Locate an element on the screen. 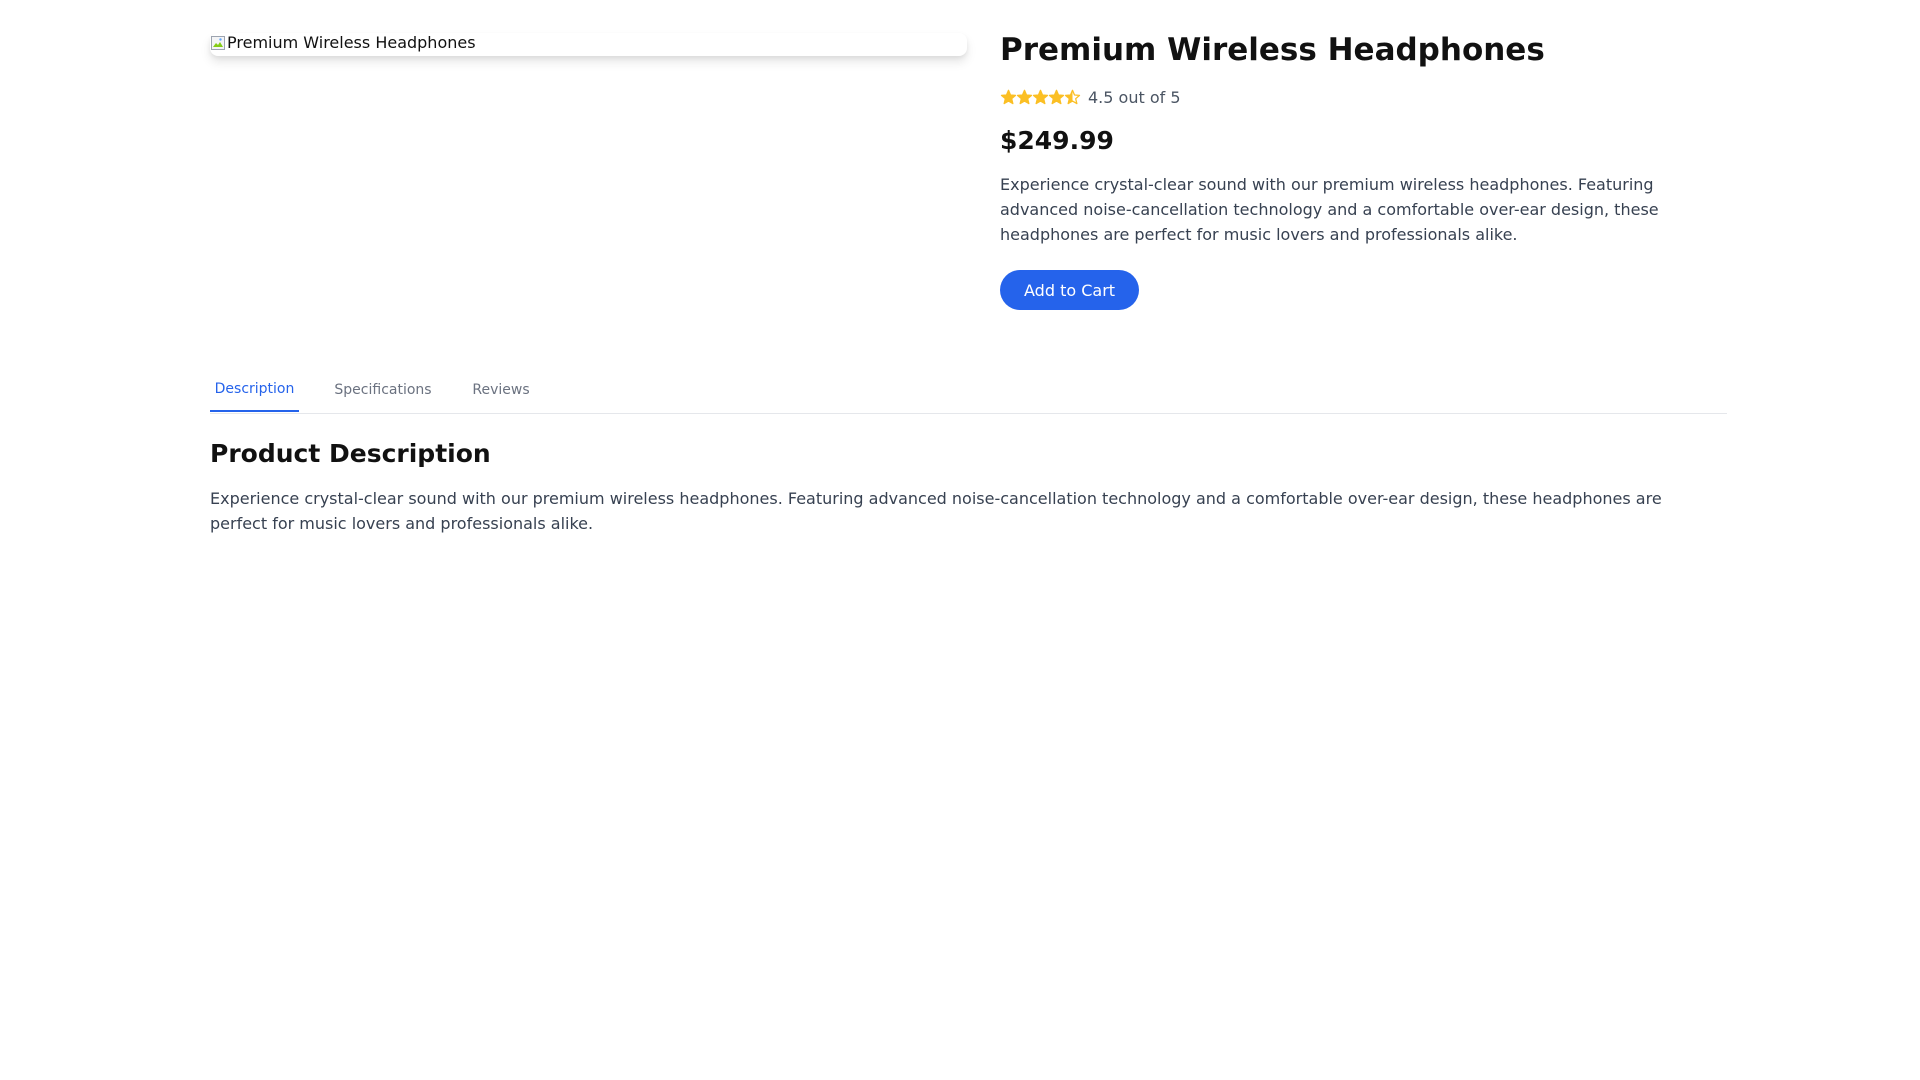 This screenshot has width=1920, height=1080. rating-text: 4.5 out of 5 is located at coordinates (1134, 97).